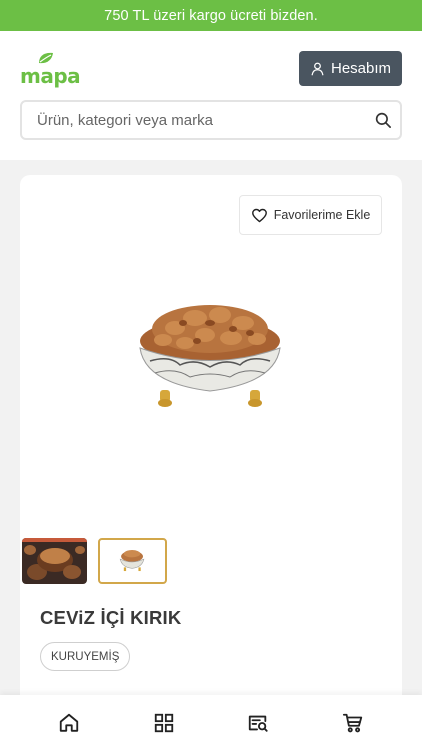 This screenshot has height=750, width=422. What do you see at coordinates (211, 722) in the screenshot?
I see `bottom-nav` at bounding box center [211, 722].